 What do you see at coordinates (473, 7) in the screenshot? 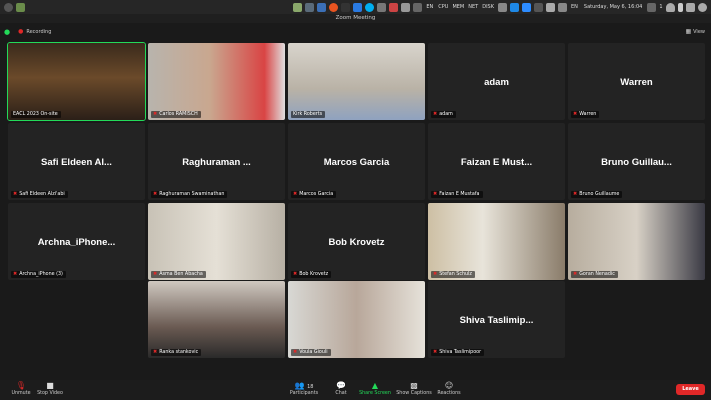
I see `net-monitor: NET` at bounding box center [473, 7].